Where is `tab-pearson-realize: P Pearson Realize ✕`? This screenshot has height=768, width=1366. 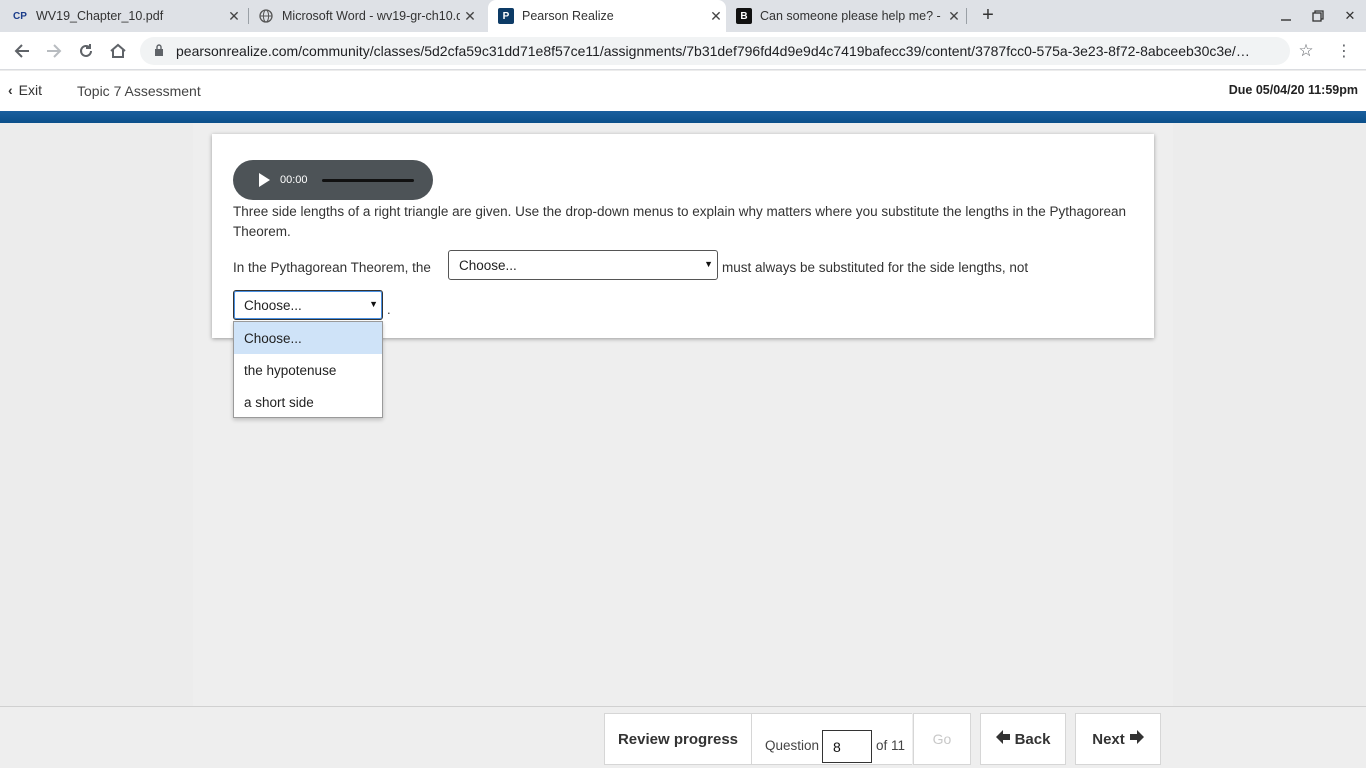
tab-pearson-realize: P Pearson Realize ✕ is located at coordinates (607, 16).